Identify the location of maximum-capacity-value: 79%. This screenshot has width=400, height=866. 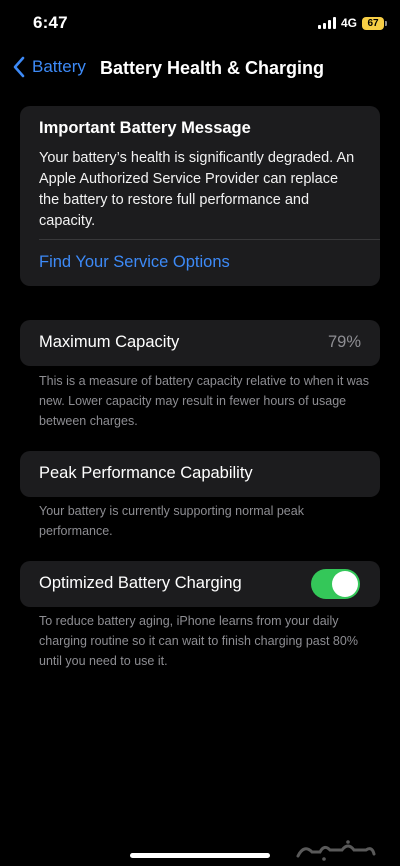
(344, 342).